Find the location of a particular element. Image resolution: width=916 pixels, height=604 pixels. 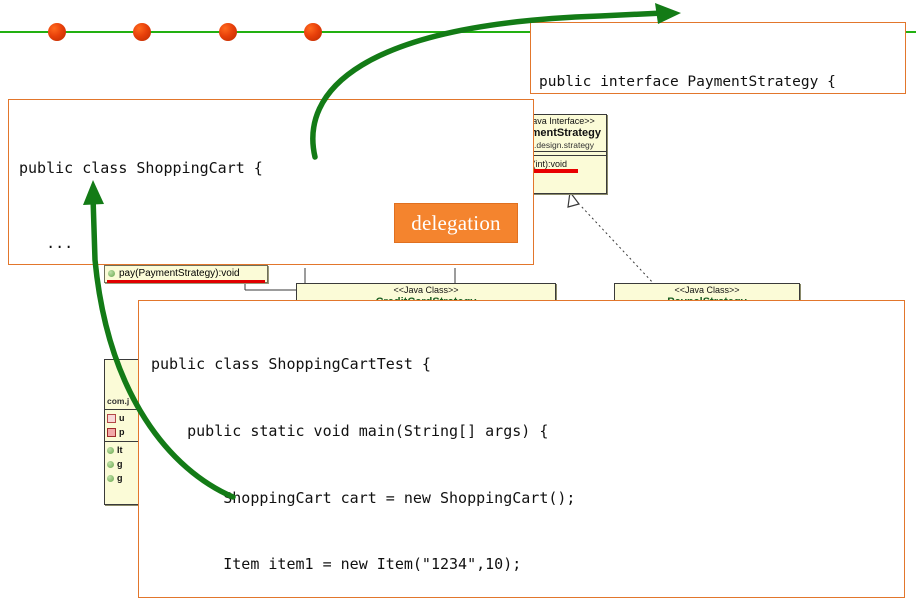

uml-method-chip-label: pay(PaymentStrategy):void is located at coordinates (179, 273).